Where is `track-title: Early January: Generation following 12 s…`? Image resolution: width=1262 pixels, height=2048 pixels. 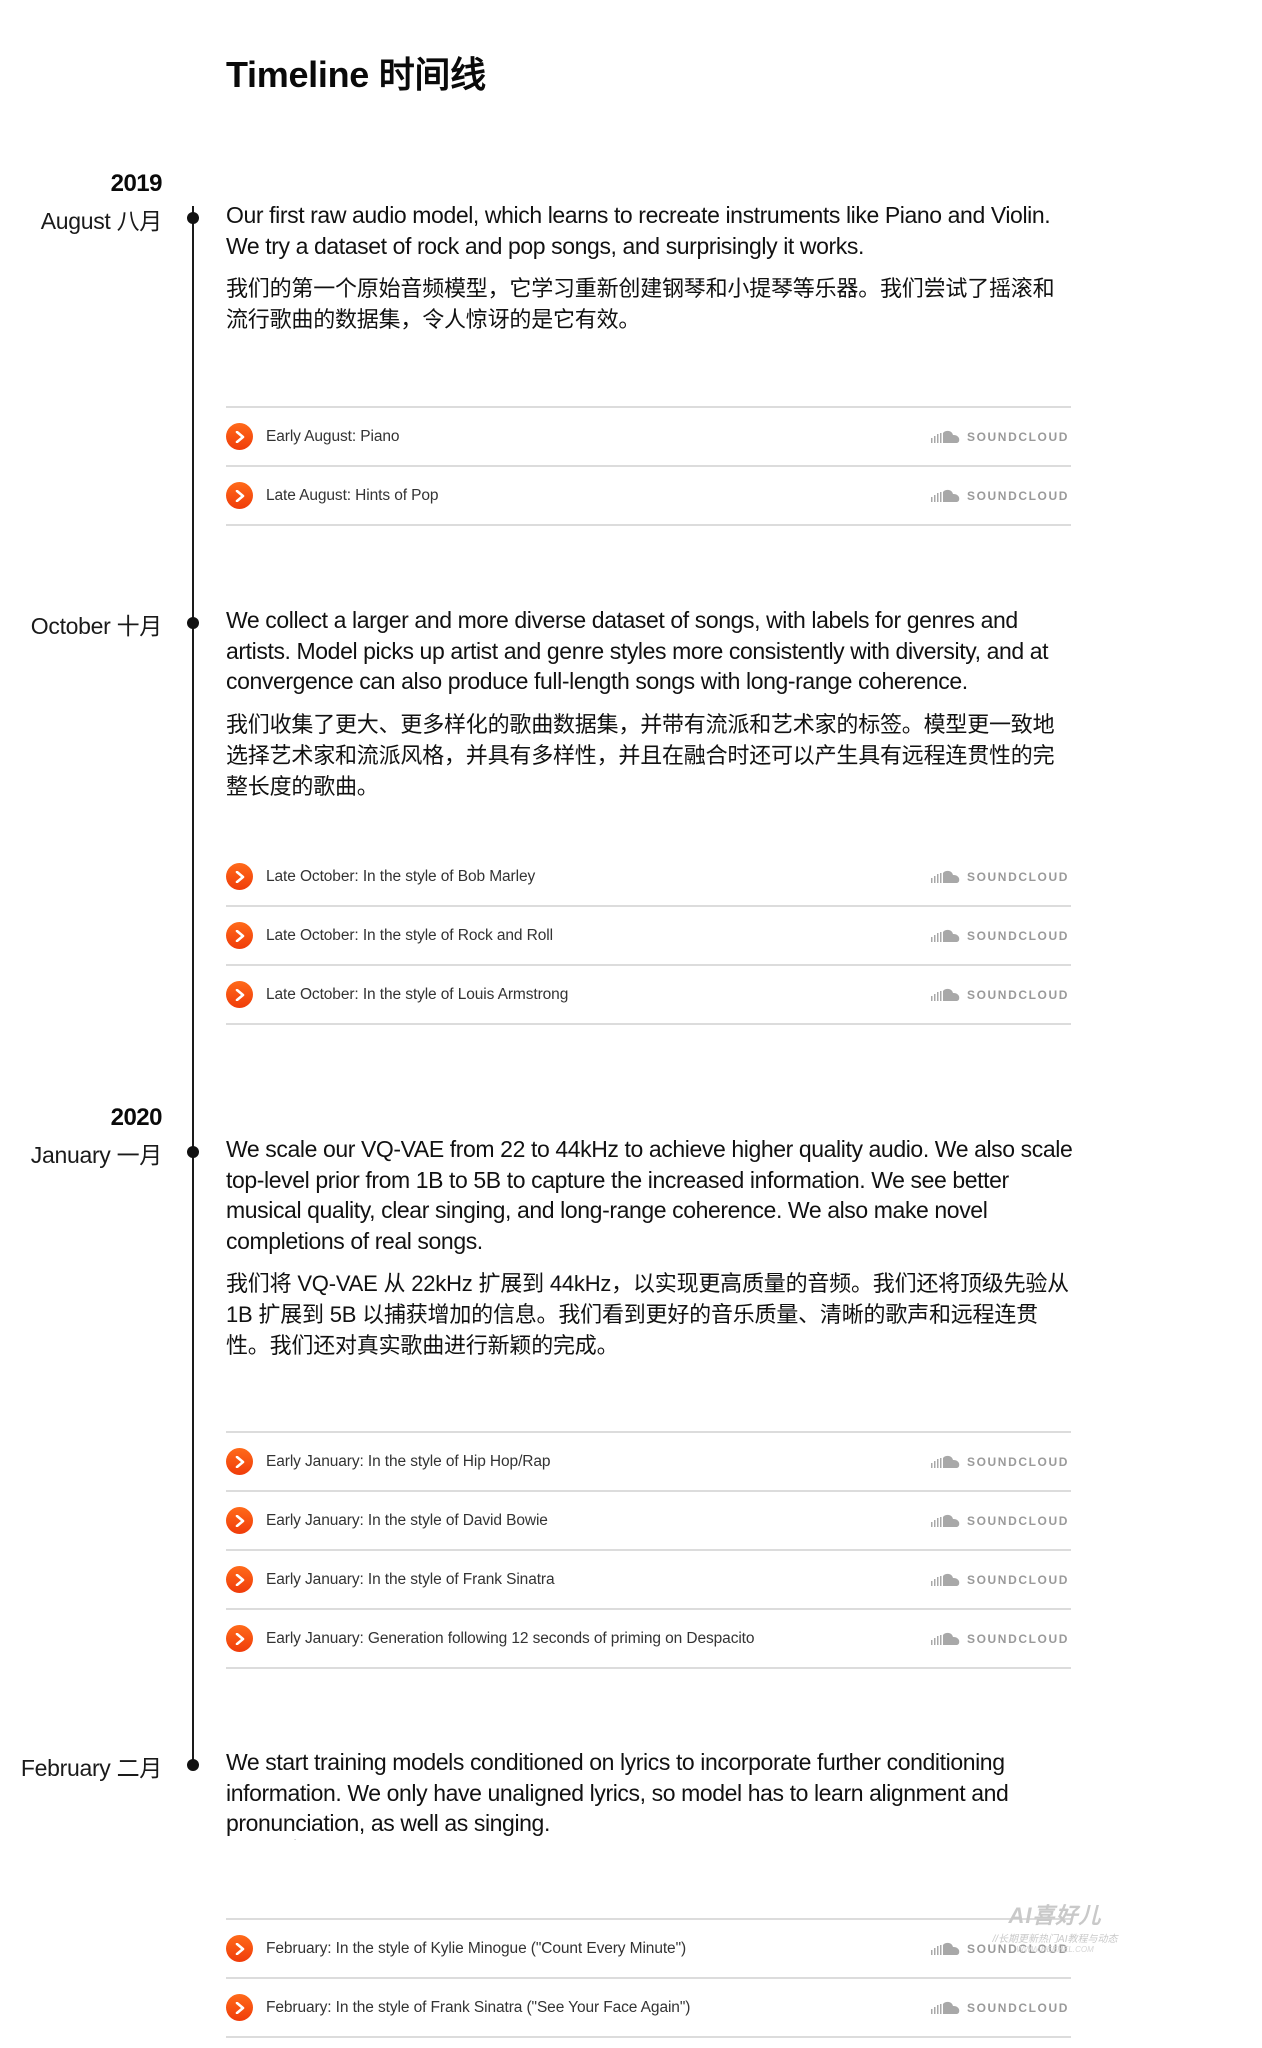 track-title: Early January: Generation following 12 s… is located at coordinates (510, 1639).